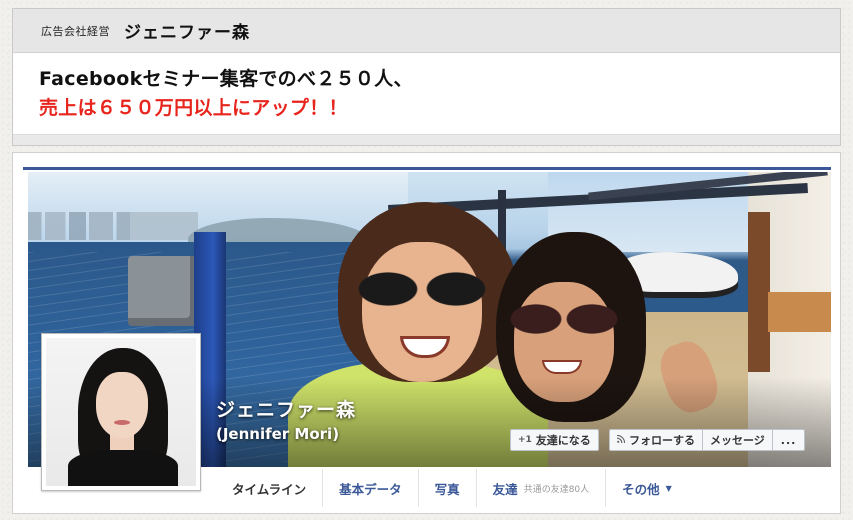 Image resolution: width=853 pixels, height=520 pixels. I want to click on cover-rail, so click(799, 312).